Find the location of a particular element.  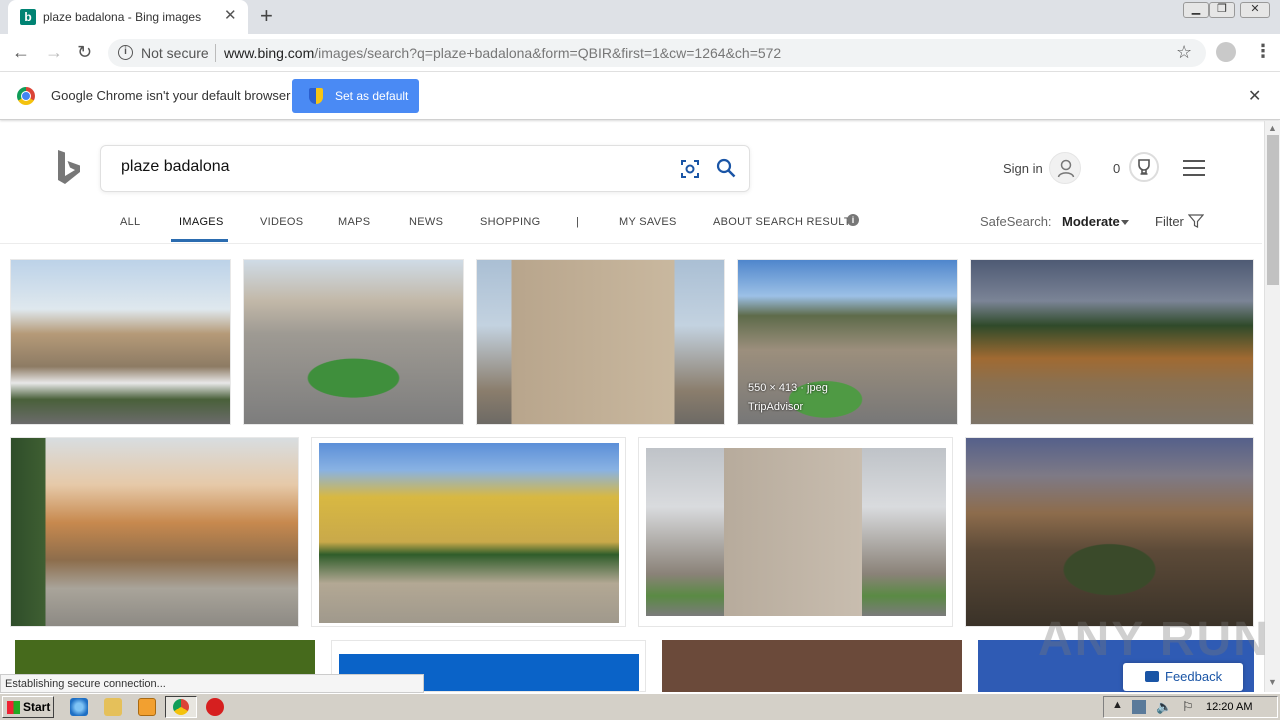

taskbar-clock: 12:20 AM is located at coordinates (1229, 707).